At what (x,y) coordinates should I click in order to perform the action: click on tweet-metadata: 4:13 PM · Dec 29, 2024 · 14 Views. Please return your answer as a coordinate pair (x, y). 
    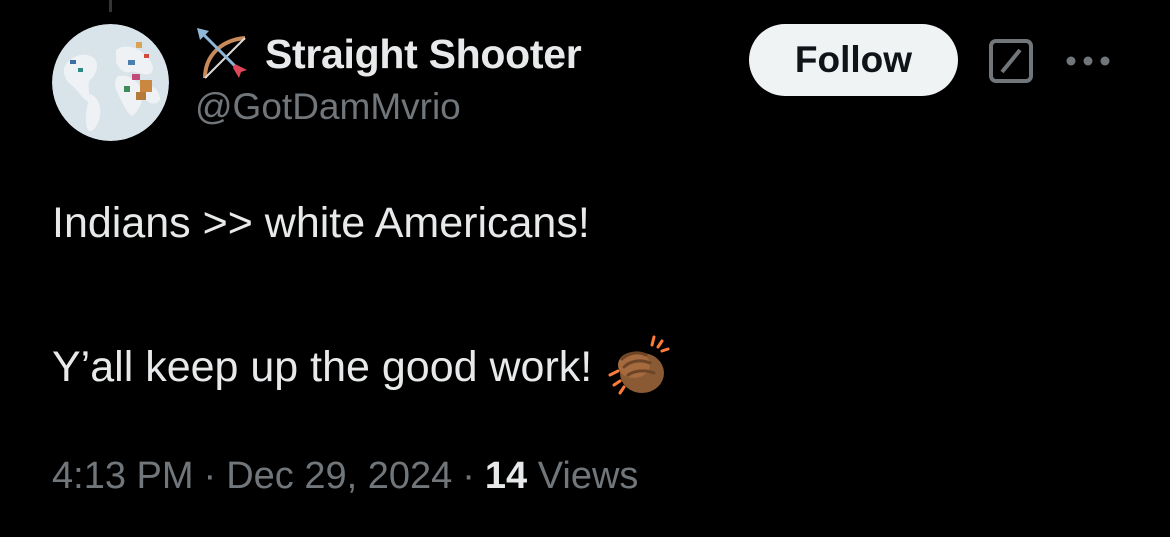
    Looking at the image, I should click on (345, 476).